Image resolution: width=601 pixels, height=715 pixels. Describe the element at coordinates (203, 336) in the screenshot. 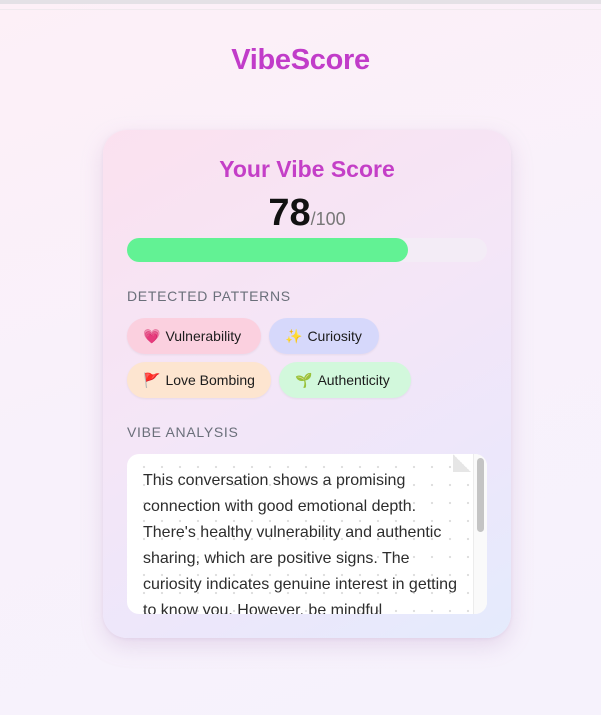

I see `chip-label: Vulnerability` at that location.